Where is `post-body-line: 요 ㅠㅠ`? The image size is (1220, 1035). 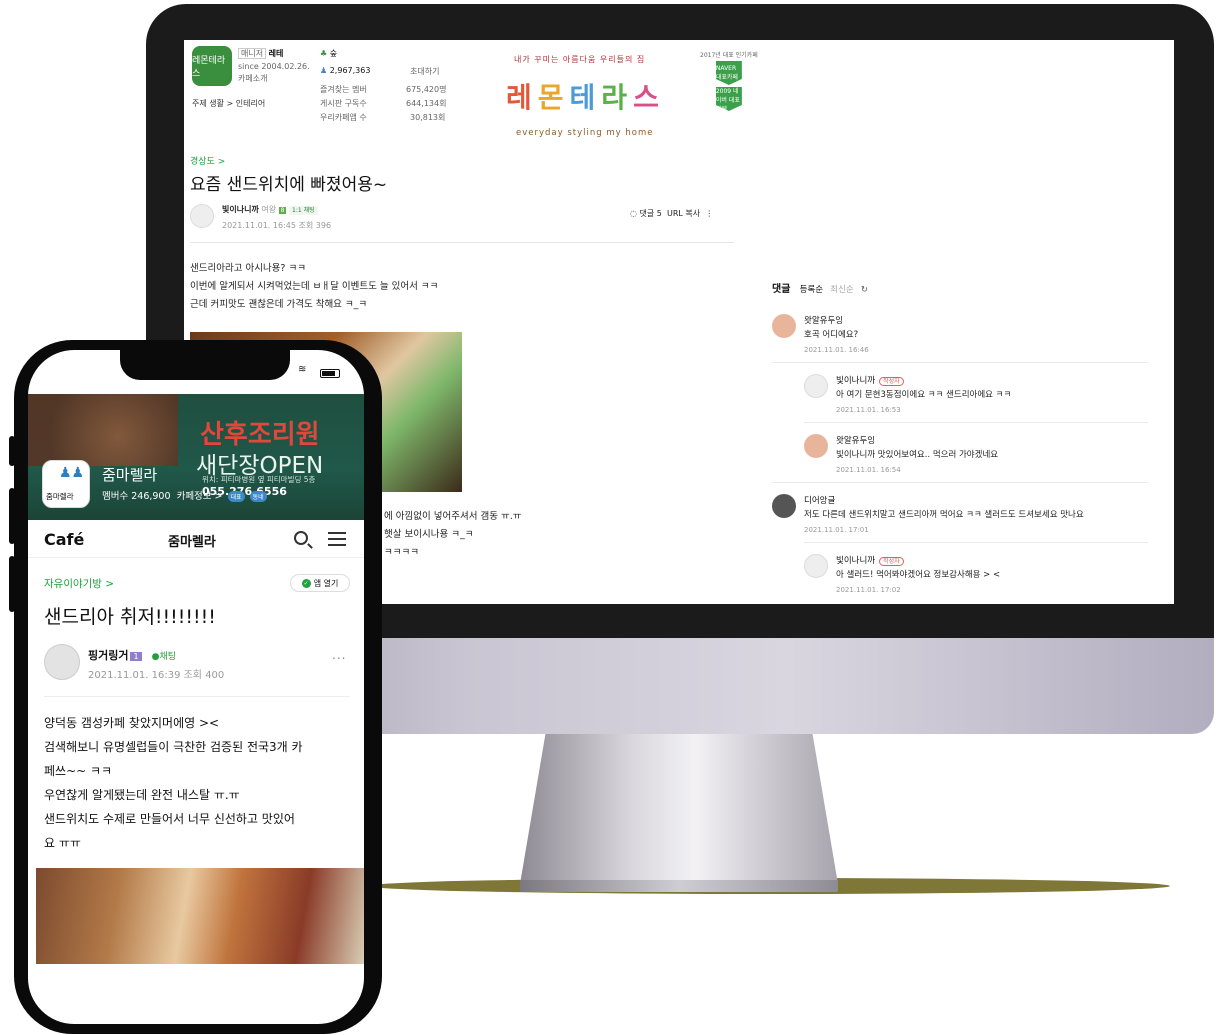
post-body-line: 요 ㅠㅠ is located at coordinates (62, 843).